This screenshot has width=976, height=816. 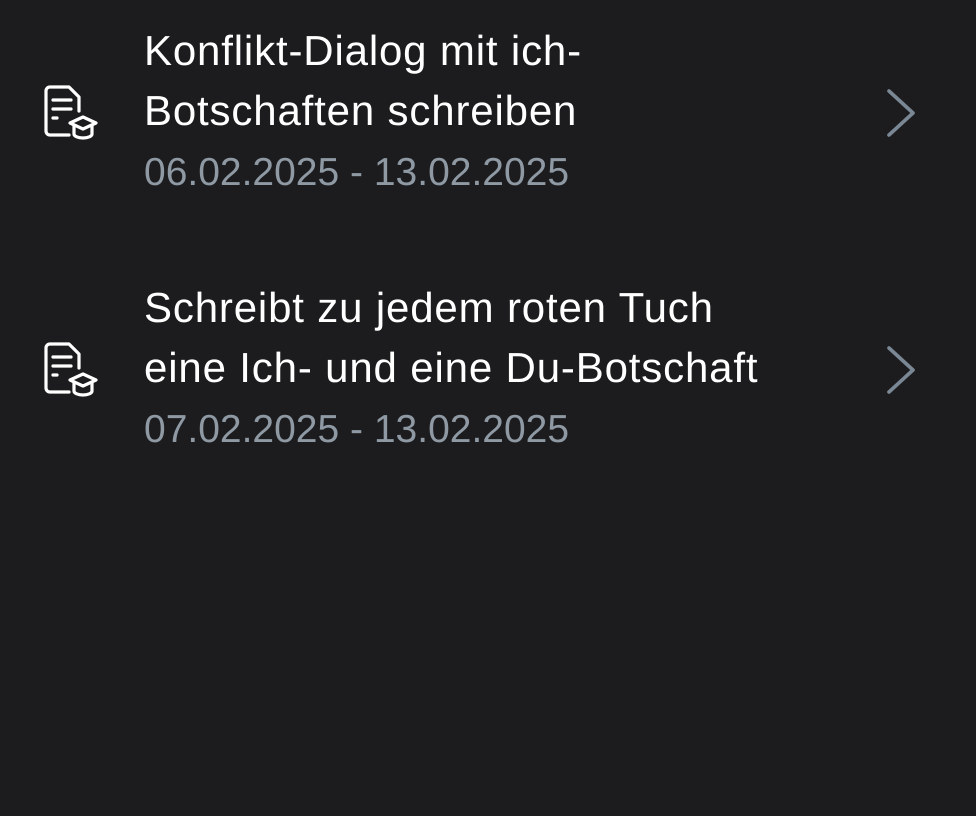 I want to click on date-range: 07.02.2025 - 13.02.2025, so click(x=357, y=430).